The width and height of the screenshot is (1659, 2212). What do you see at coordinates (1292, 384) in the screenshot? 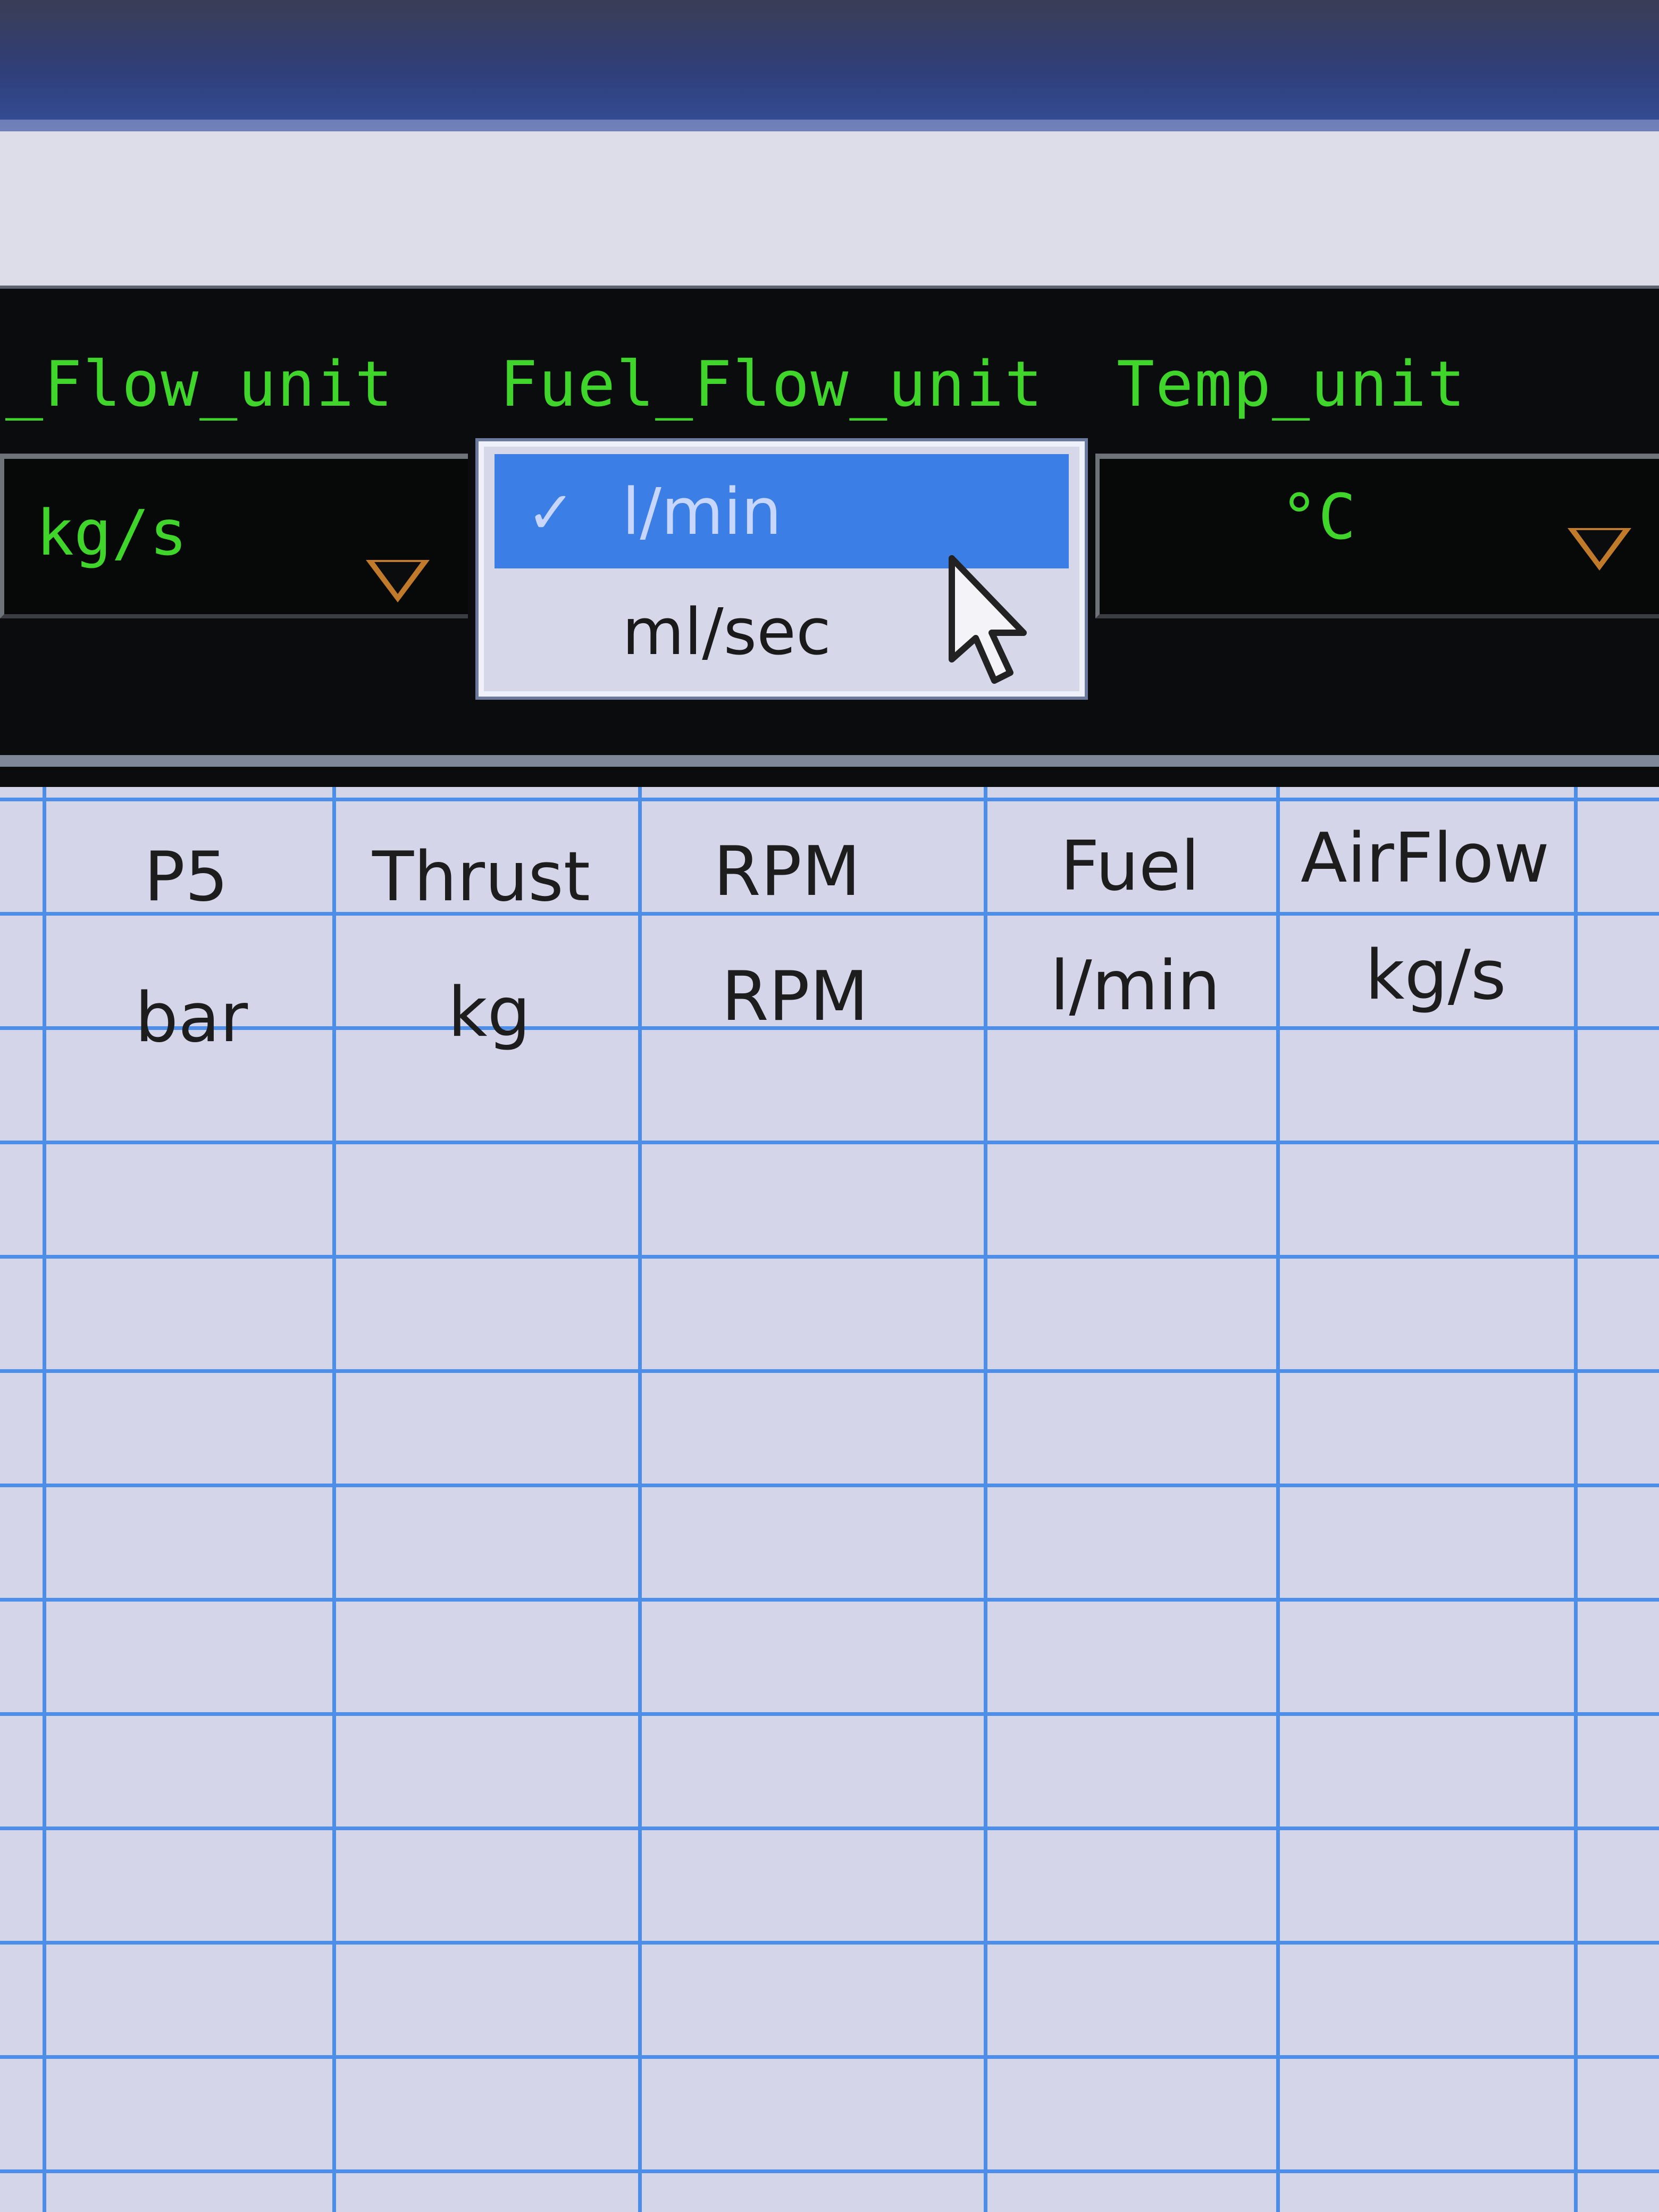
I see `temp-unit-label: Temp_unit` at bounding box center [1292, 384].